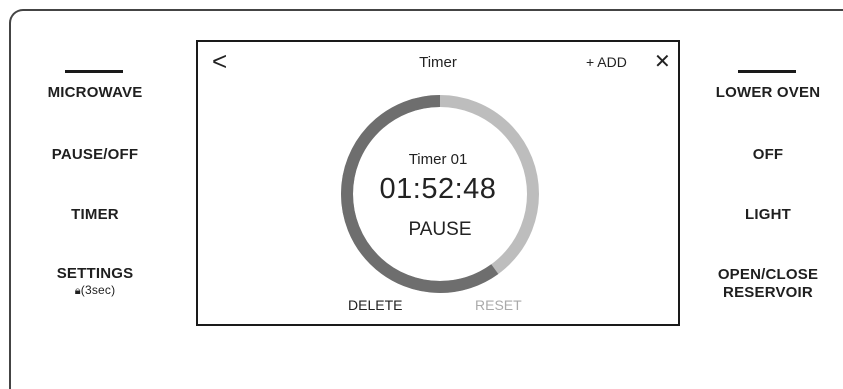 This screenshot has height=389, width=843. I want to click on off-button-label: OFF, so click(768, 154).